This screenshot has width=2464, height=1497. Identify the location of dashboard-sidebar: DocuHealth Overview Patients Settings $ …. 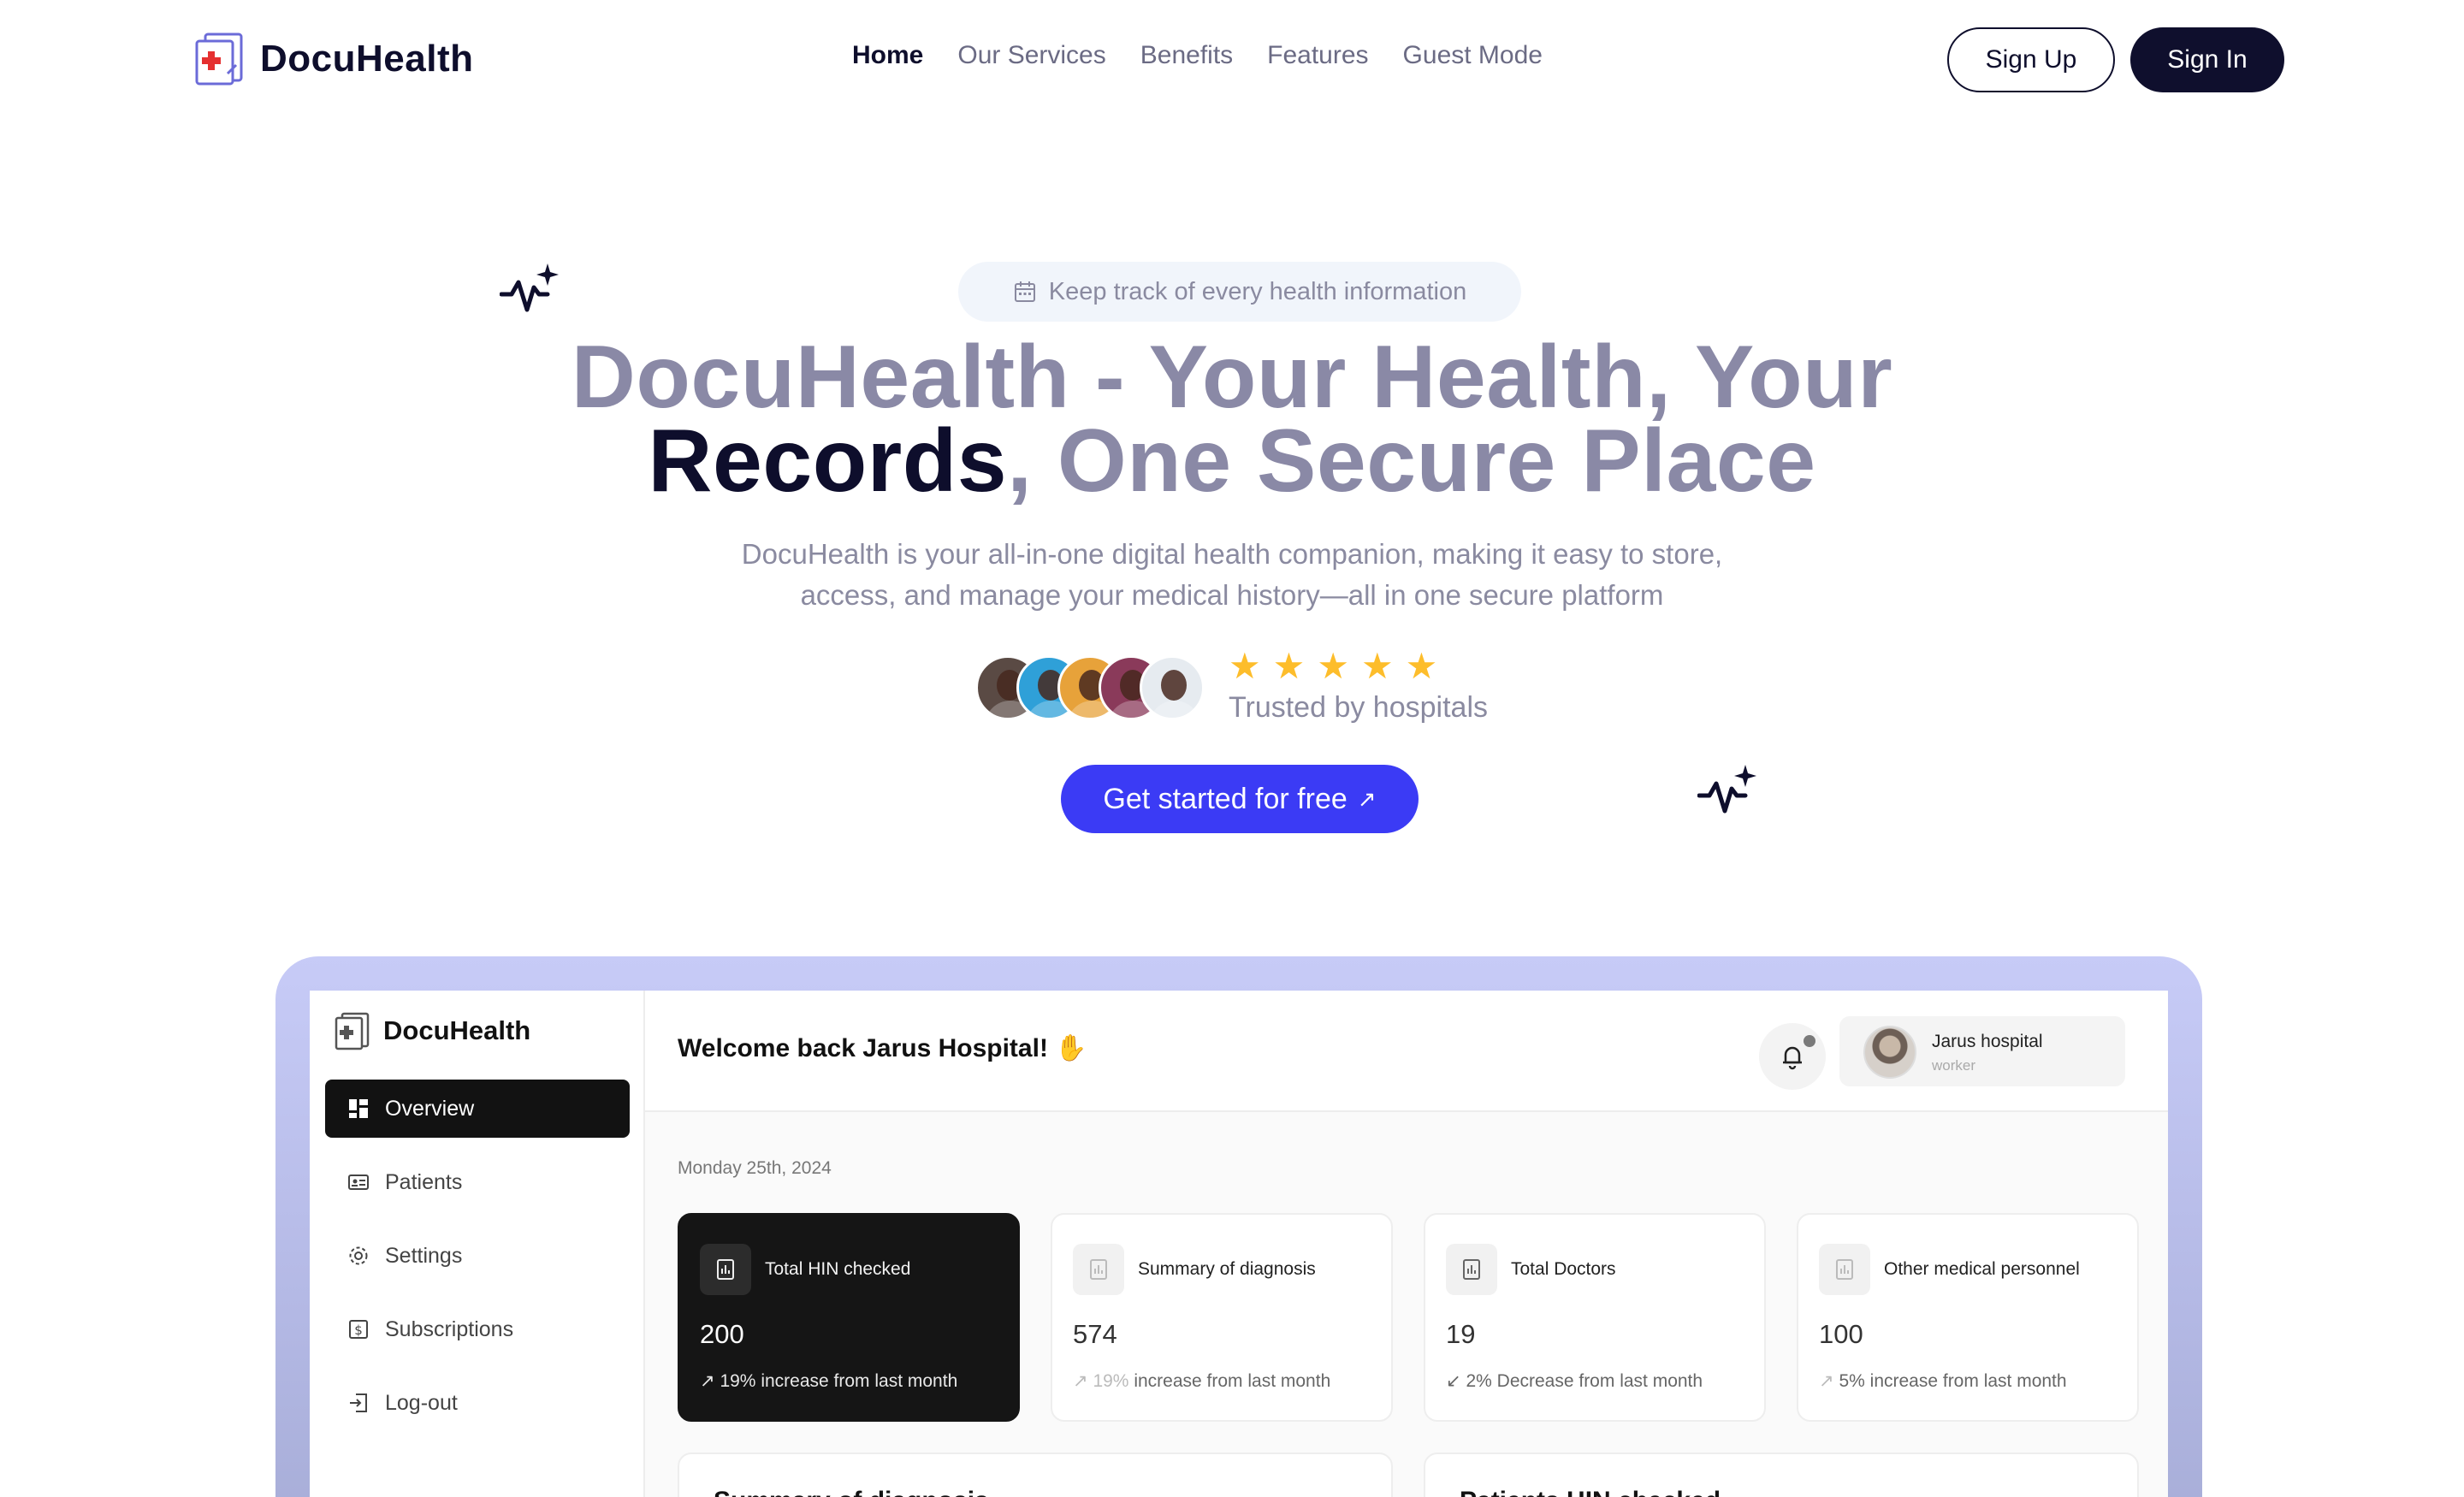
(477, 1244).